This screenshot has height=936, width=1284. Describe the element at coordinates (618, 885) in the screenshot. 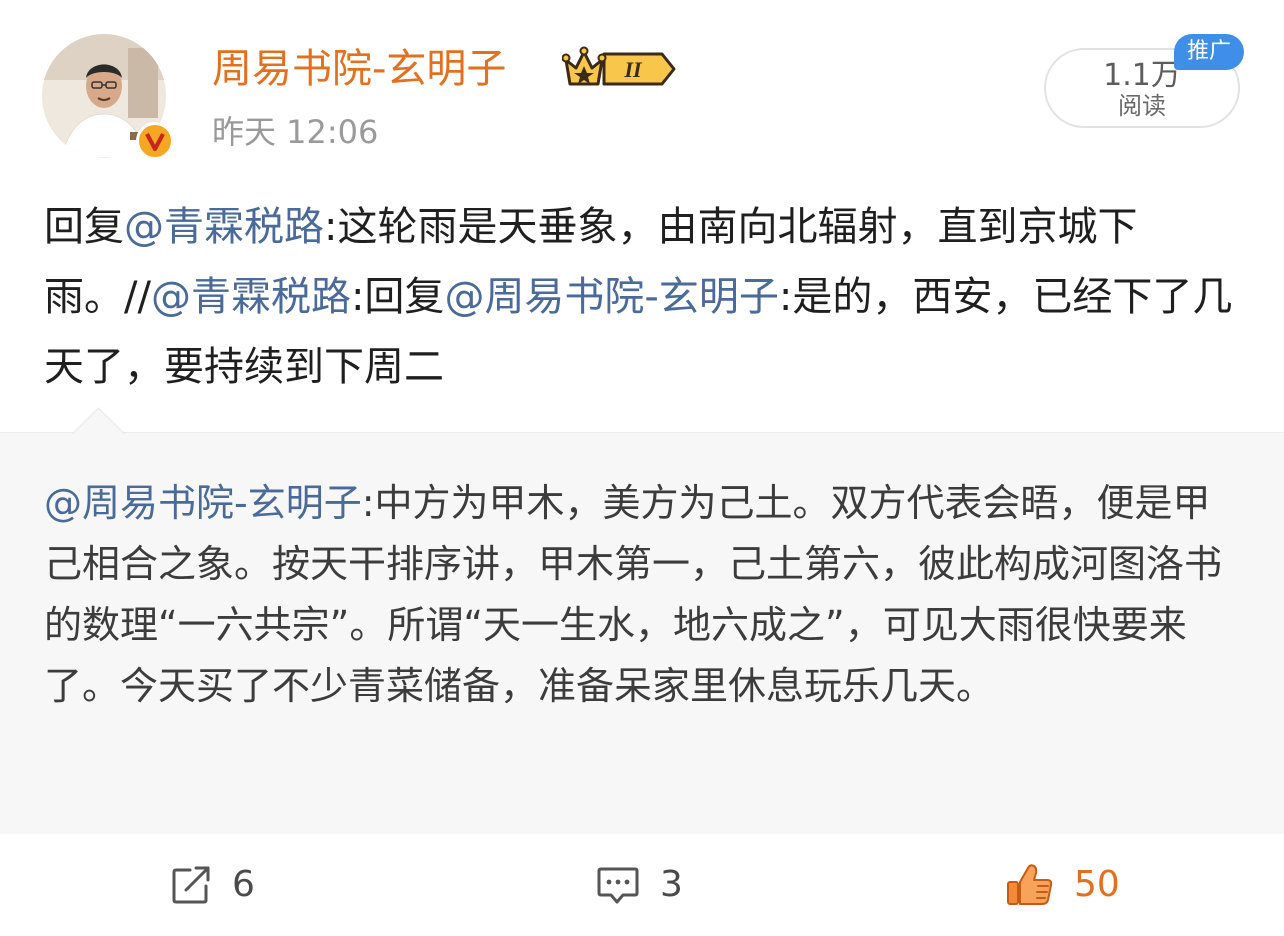

I see `comment-icon` at that location.